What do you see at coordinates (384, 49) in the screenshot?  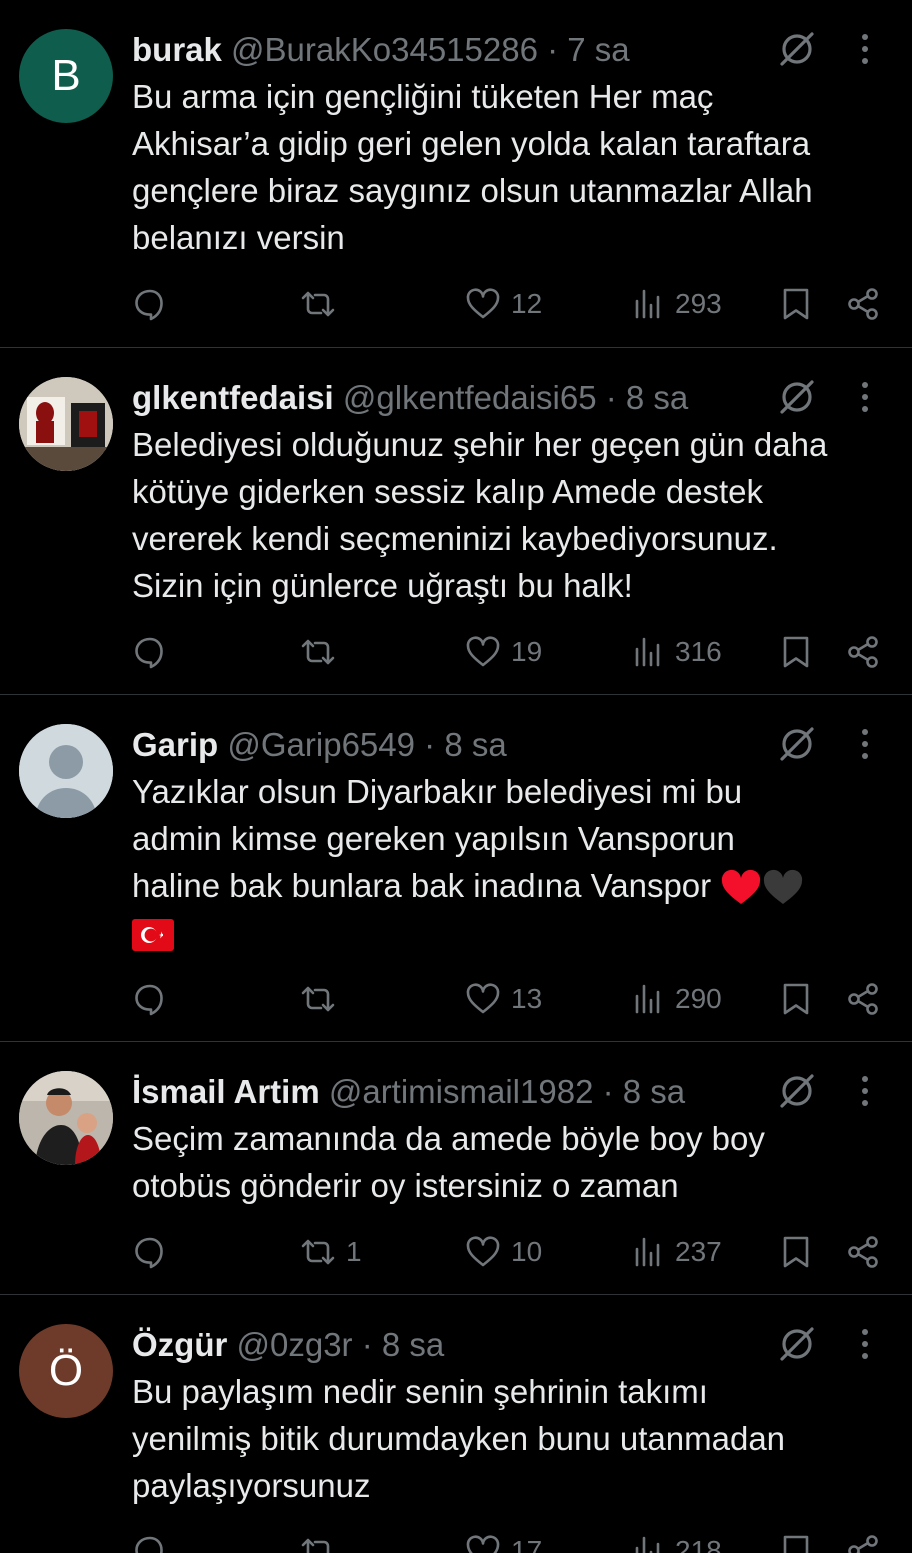 I see `handle: @BurakKo34515286` at bounding box center [384, 49].